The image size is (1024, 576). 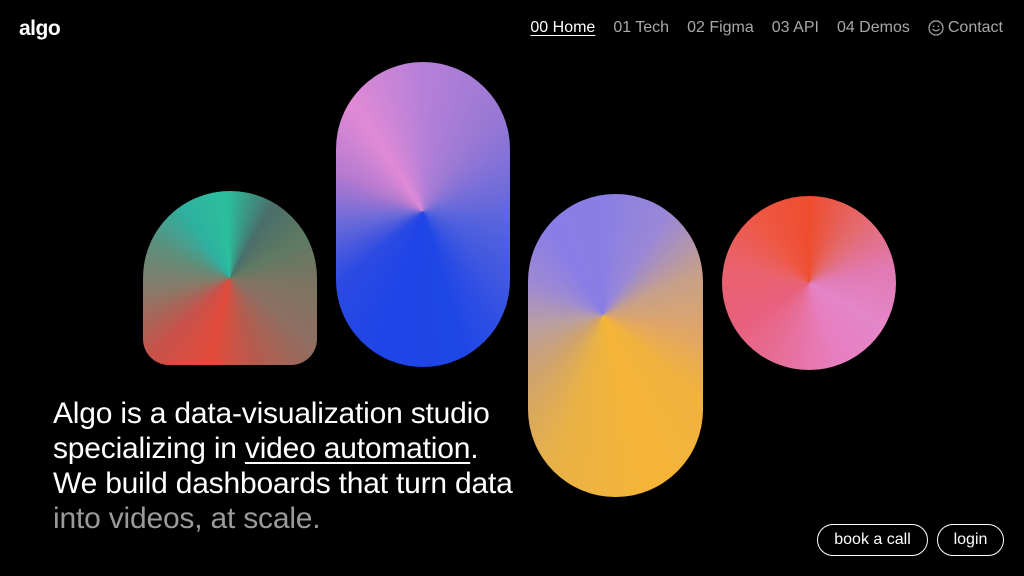 What do you see at coordinates (720, 28) in the screenshot?
I see `nav-item-figma: 02 Figma` at bounding box center [720, 28].